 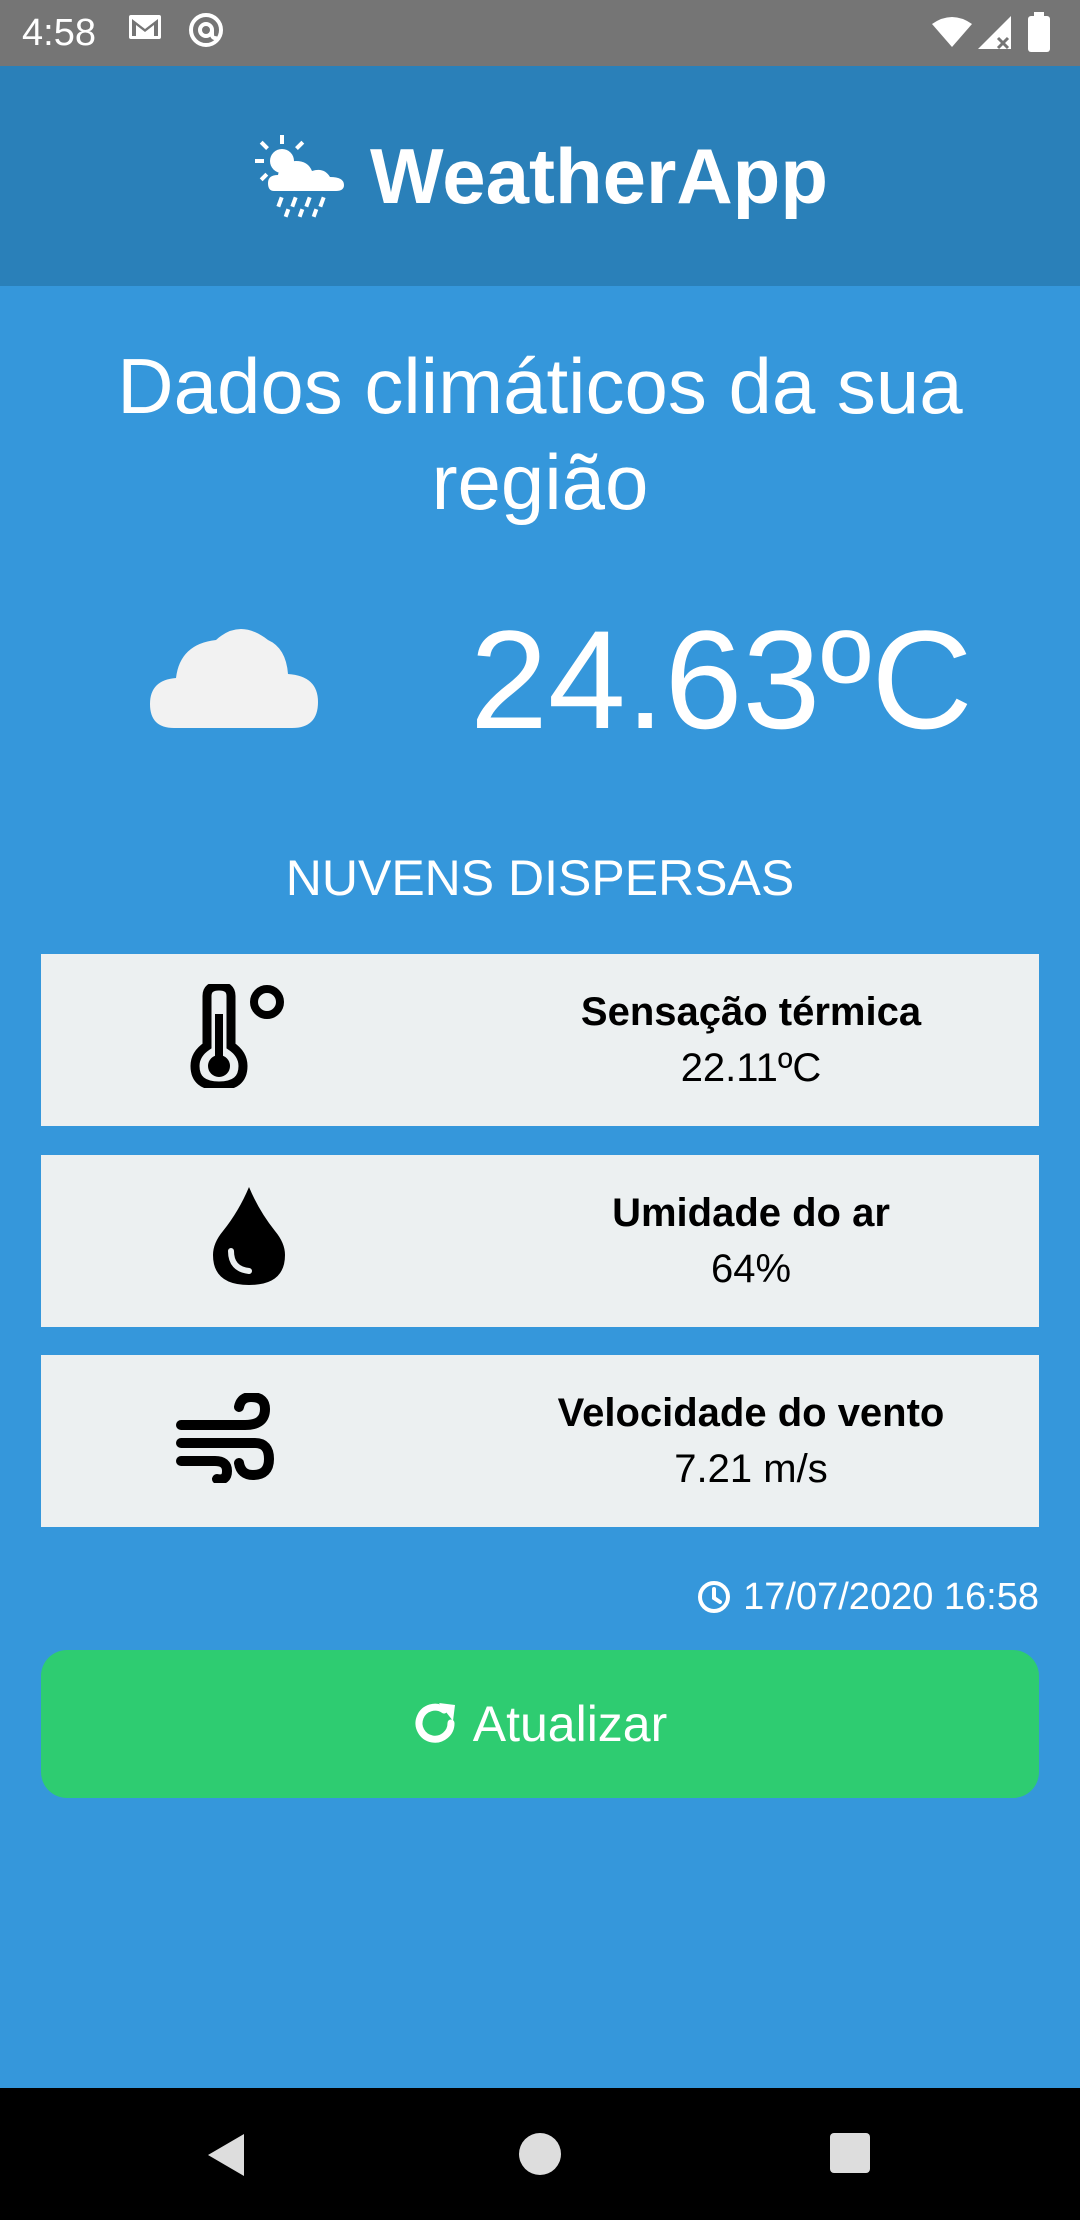 I want to click on humidity-text: Umidade do ar 64%, so click(x=751, y=1241).